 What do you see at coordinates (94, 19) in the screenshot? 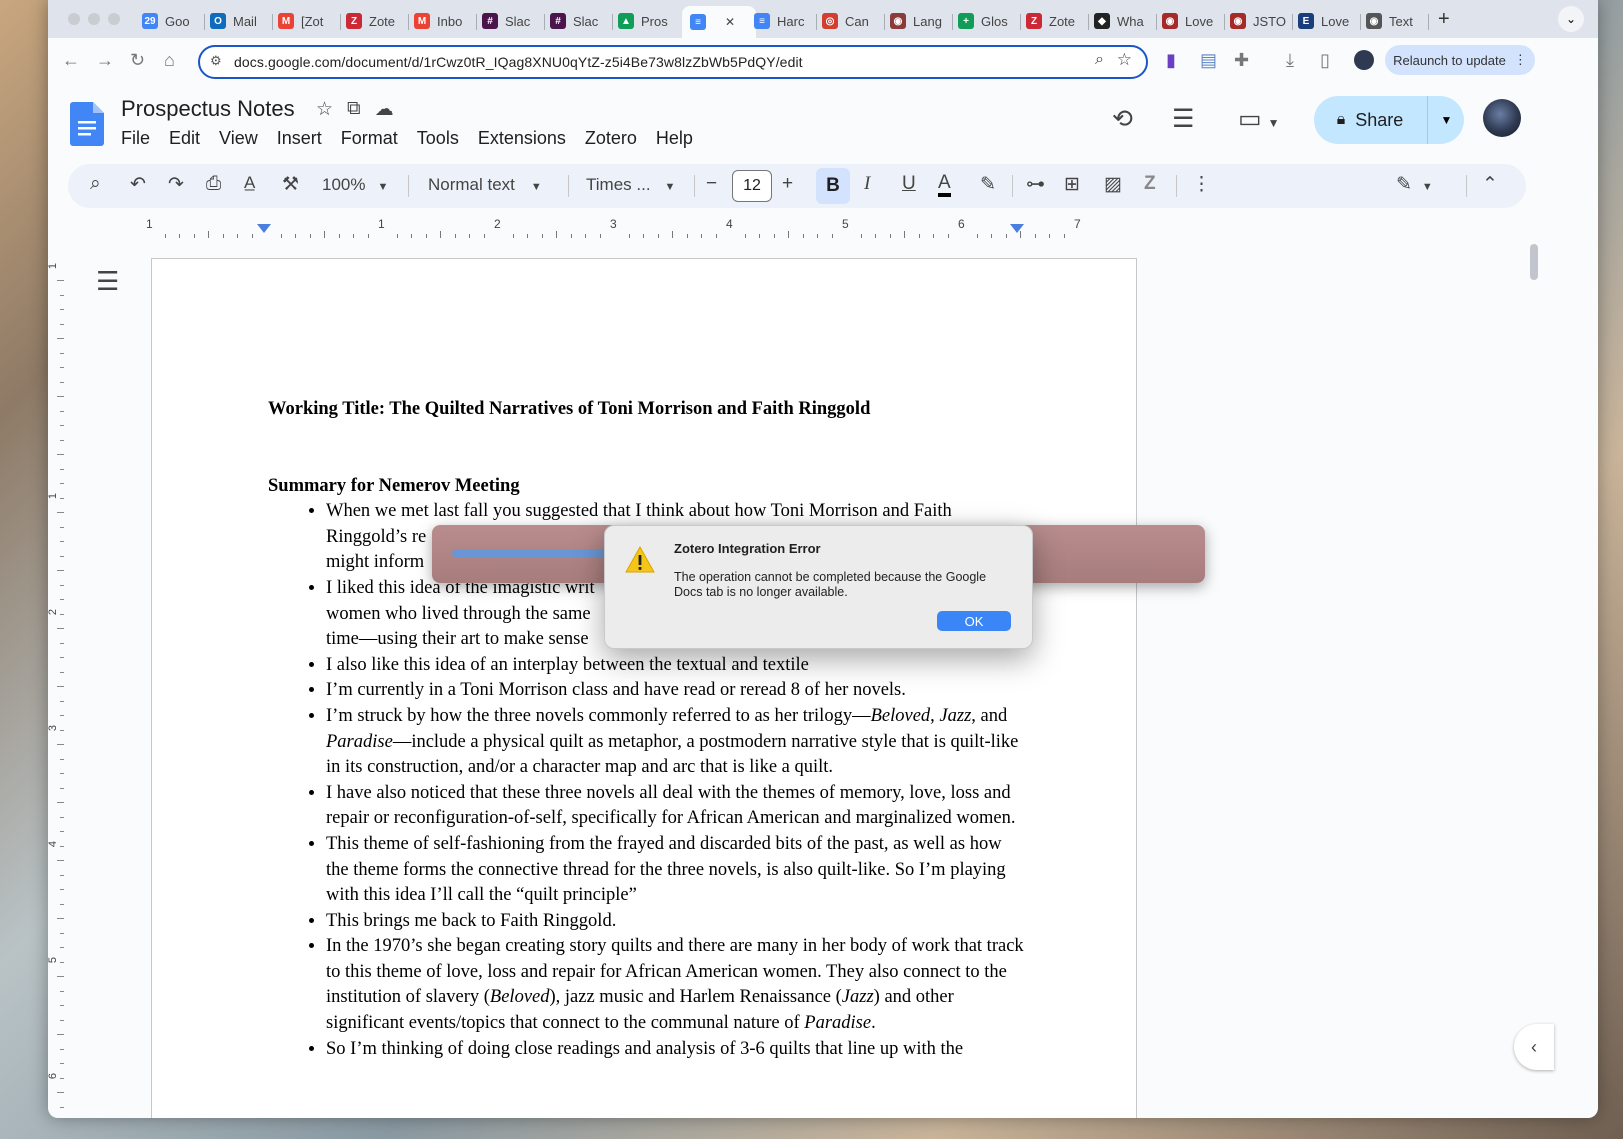
I see `minimize-window-button` at bounding box center [94, 19].